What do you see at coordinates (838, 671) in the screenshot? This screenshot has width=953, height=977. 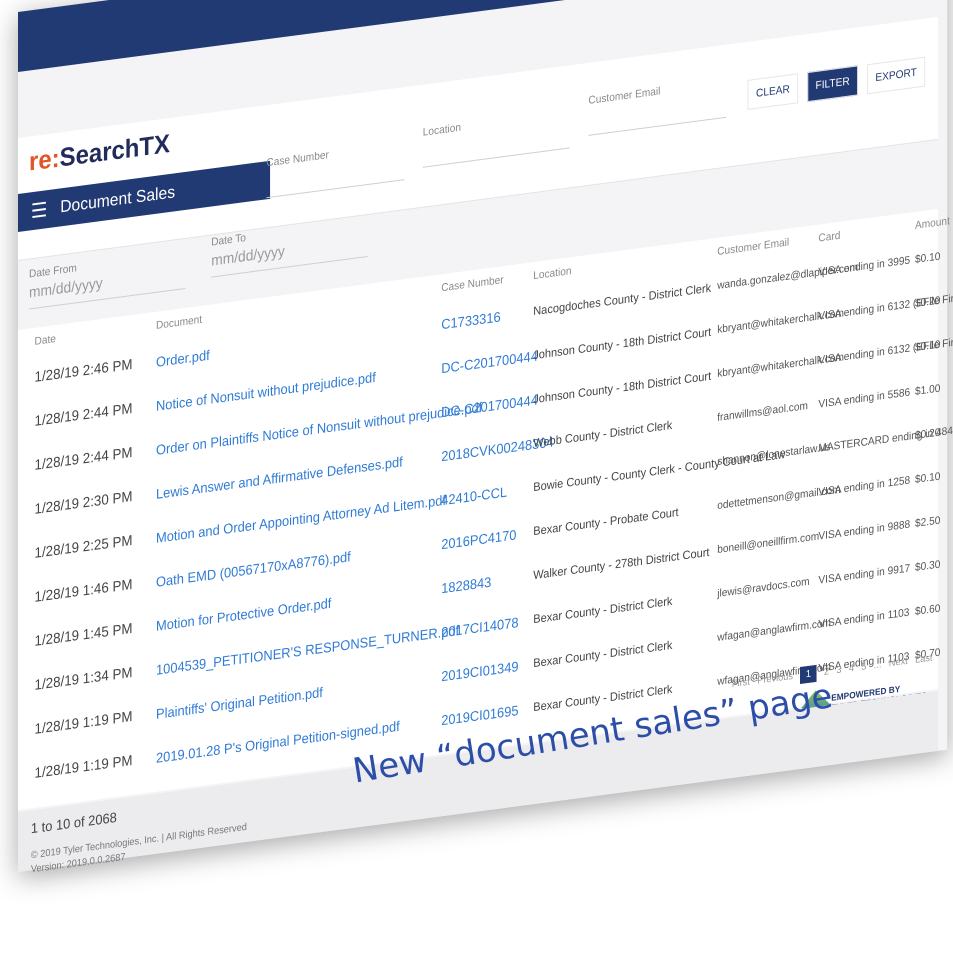 I see `page-button: 3` at bounding box center [838, 671].